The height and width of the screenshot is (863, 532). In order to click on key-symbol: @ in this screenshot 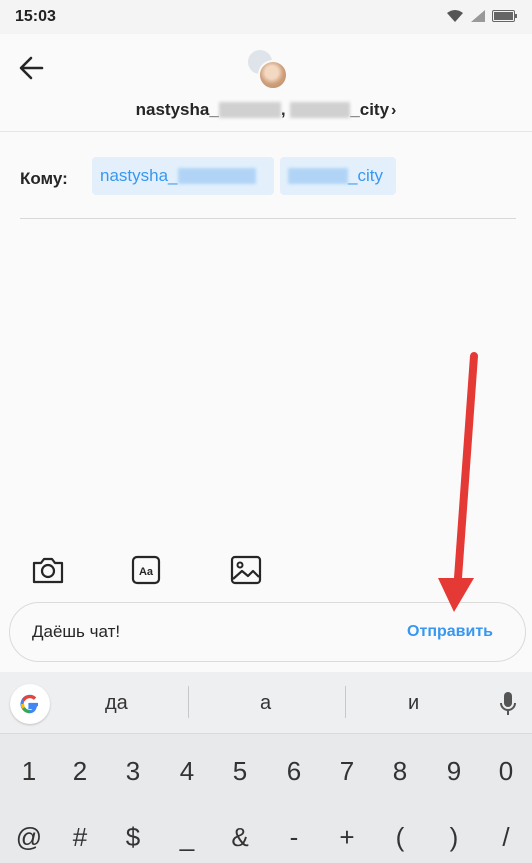, I will do `click(29, 837)`.